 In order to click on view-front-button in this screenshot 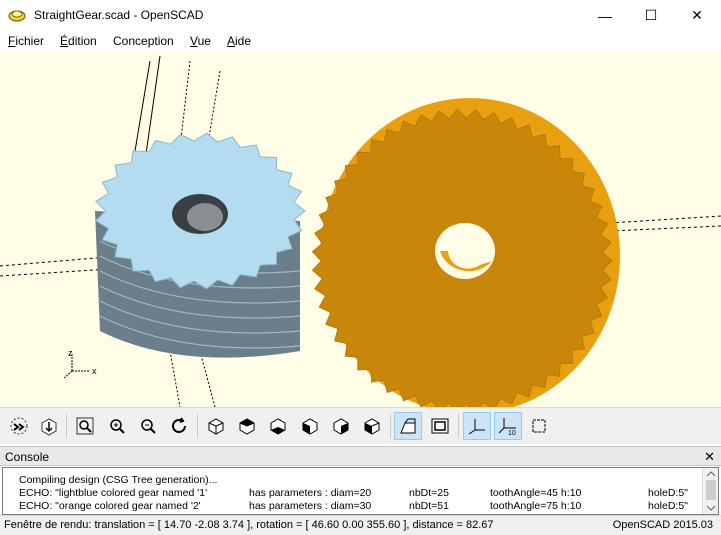, I will do `click(341, 426)`.